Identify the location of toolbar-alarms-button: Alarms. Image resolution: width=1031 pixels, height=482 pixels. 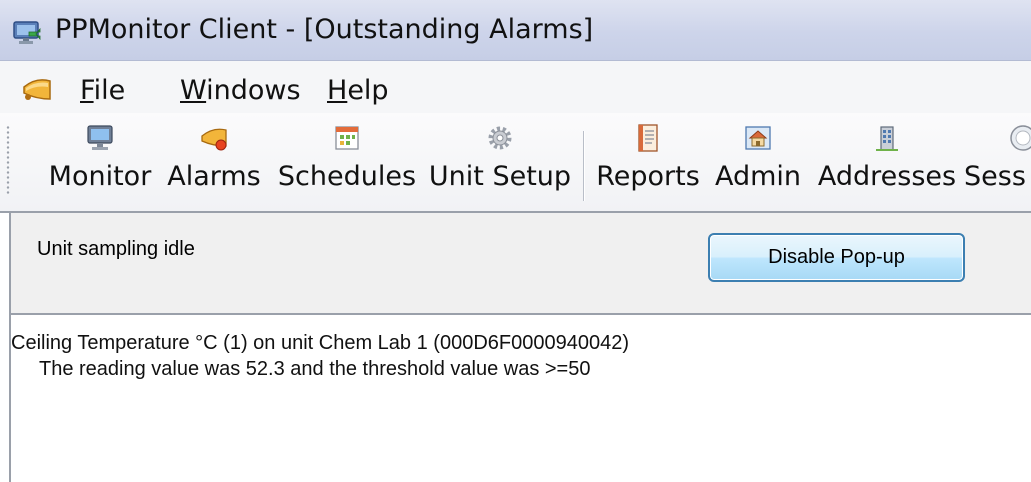
(214, 161).